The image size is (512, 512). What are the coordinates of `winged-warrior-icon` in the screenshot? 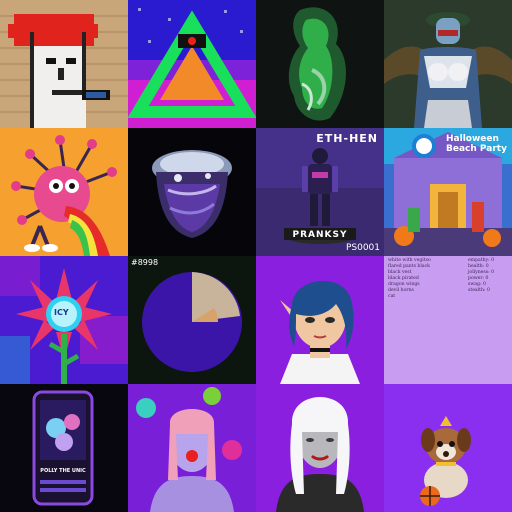 It's located at (448, 64).